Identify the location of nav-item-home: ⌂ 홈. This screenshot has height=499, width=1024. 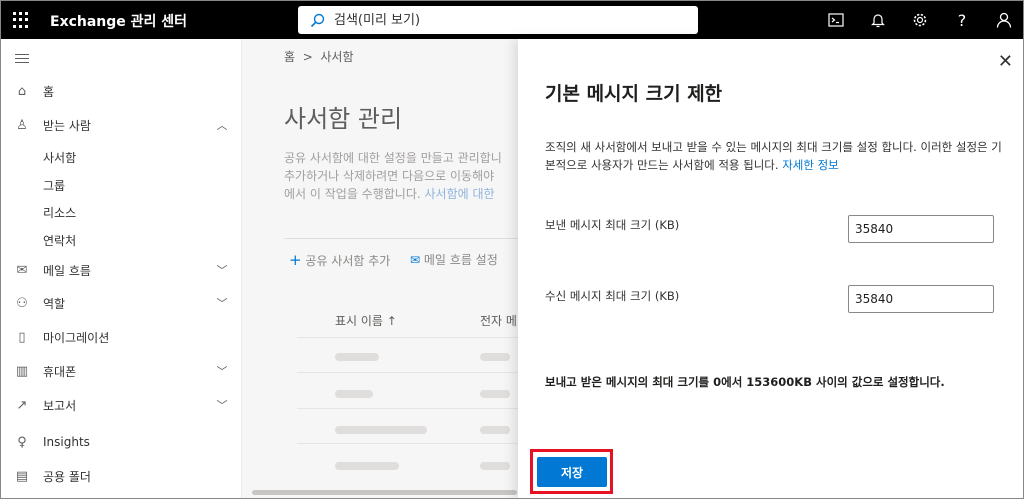
(121, 91).